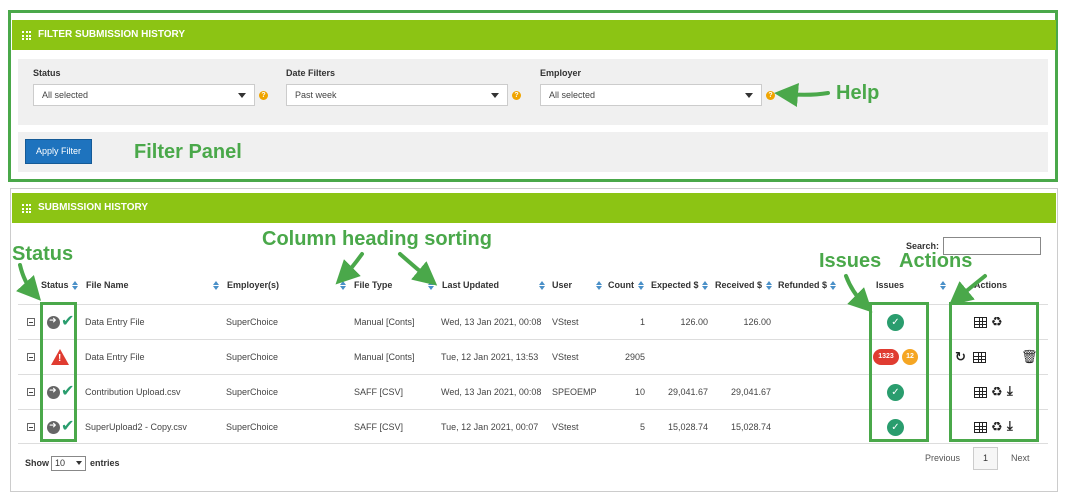 The width and height of the screenshot is (1068, 504). I want to click on help-arrow, so click(802, 95).